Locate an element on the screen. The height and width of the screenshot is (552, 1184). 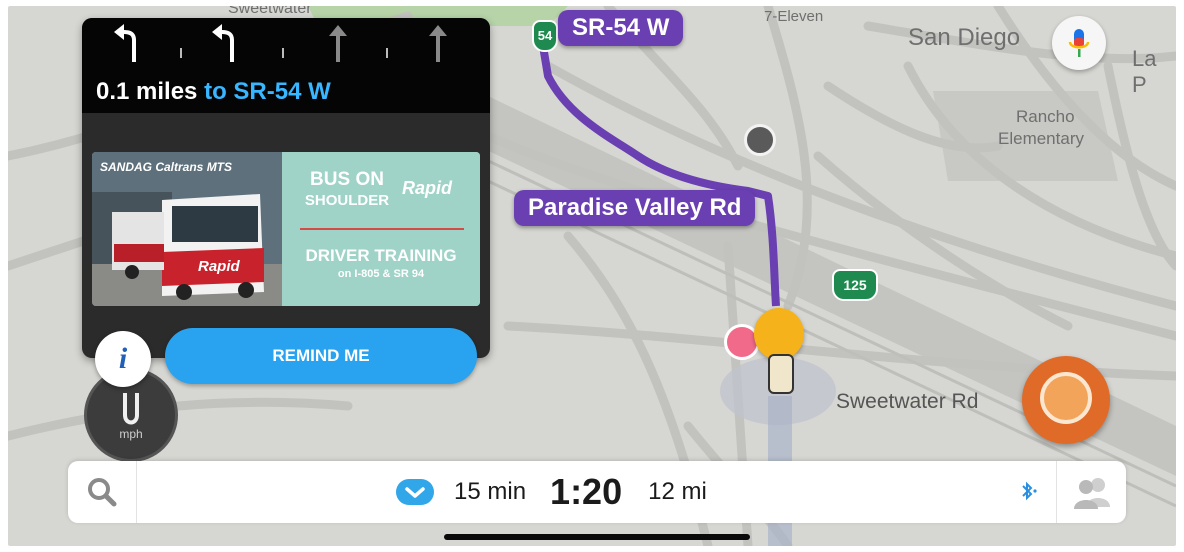
microphone-icon is located at coordinates (1079, 43).